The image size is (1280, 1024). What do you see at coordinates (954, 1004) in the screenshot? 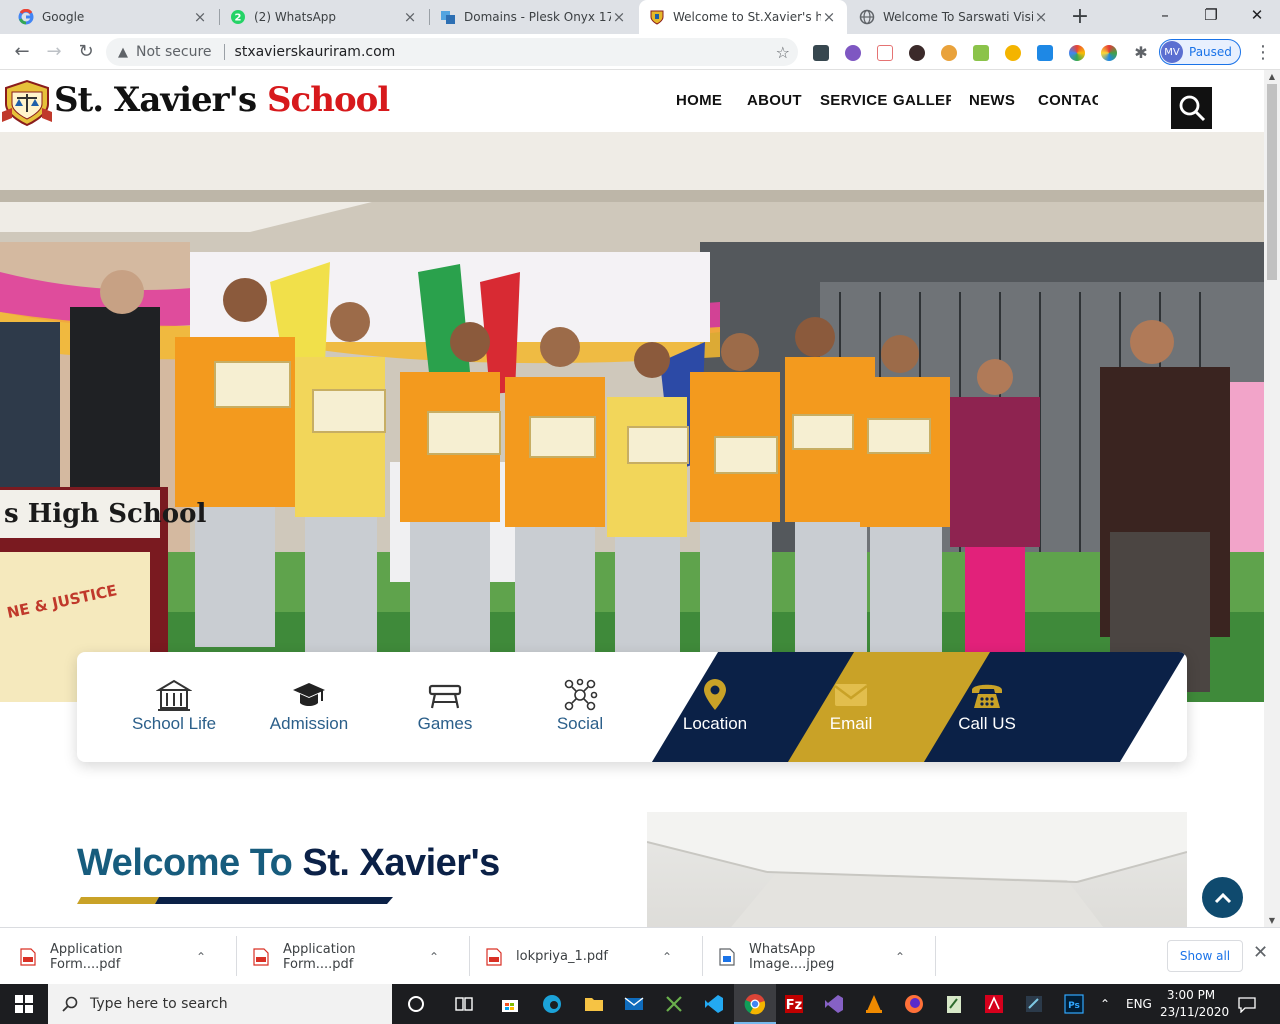
I see `notepad-icon` at bounding box center [954, 1004].